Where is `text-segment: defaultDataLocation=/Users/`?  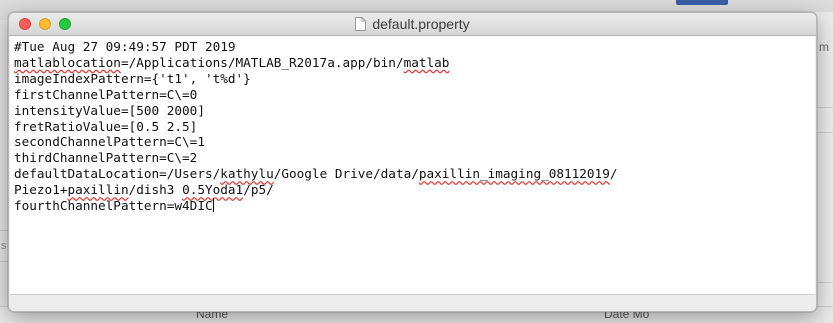 text-segment: defaultDataLocation=/Users/ is located at coordinates (117, 174).